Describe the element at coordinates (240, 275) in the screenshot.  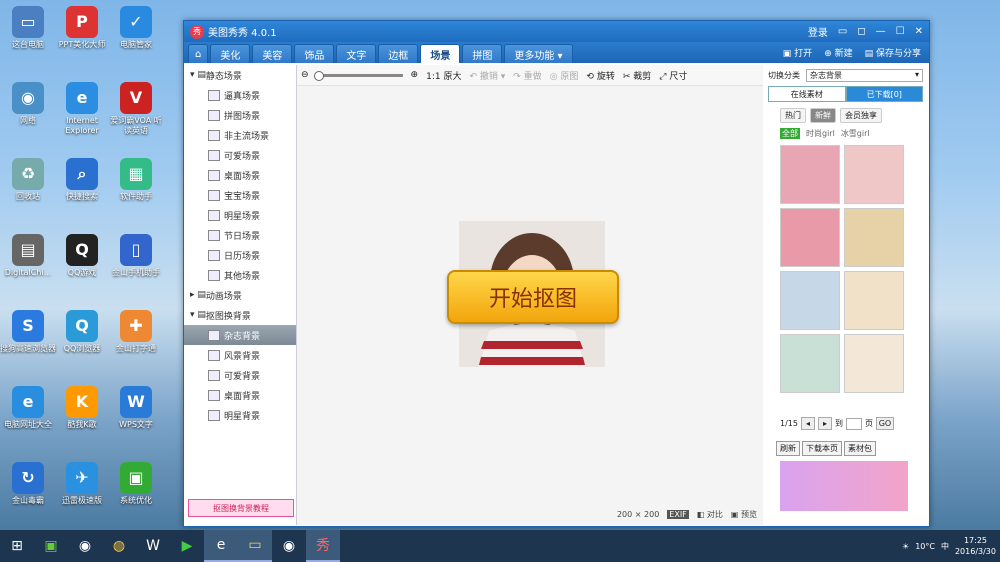
I see `tree-item: 其他场景` at that location.